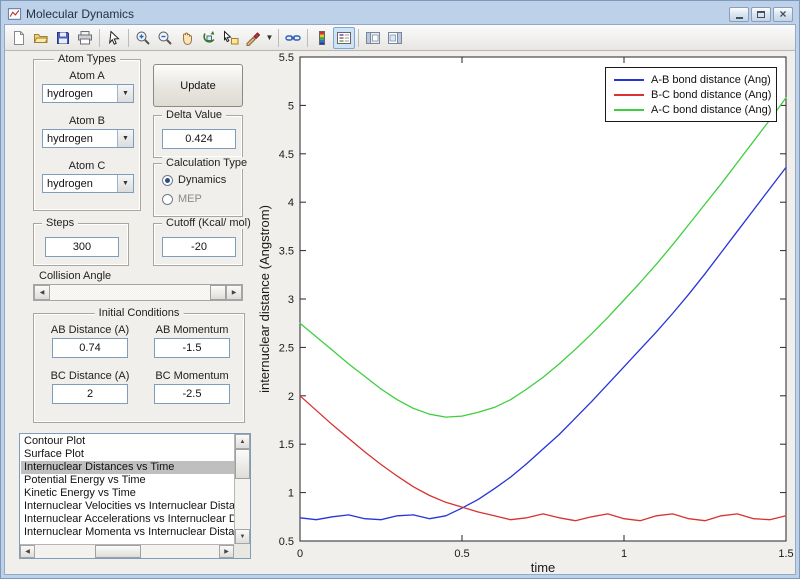  What do you see at coordinates (63, 38) in the screenshot?
I see `save-figure-button` at bounding box center [63, 38].